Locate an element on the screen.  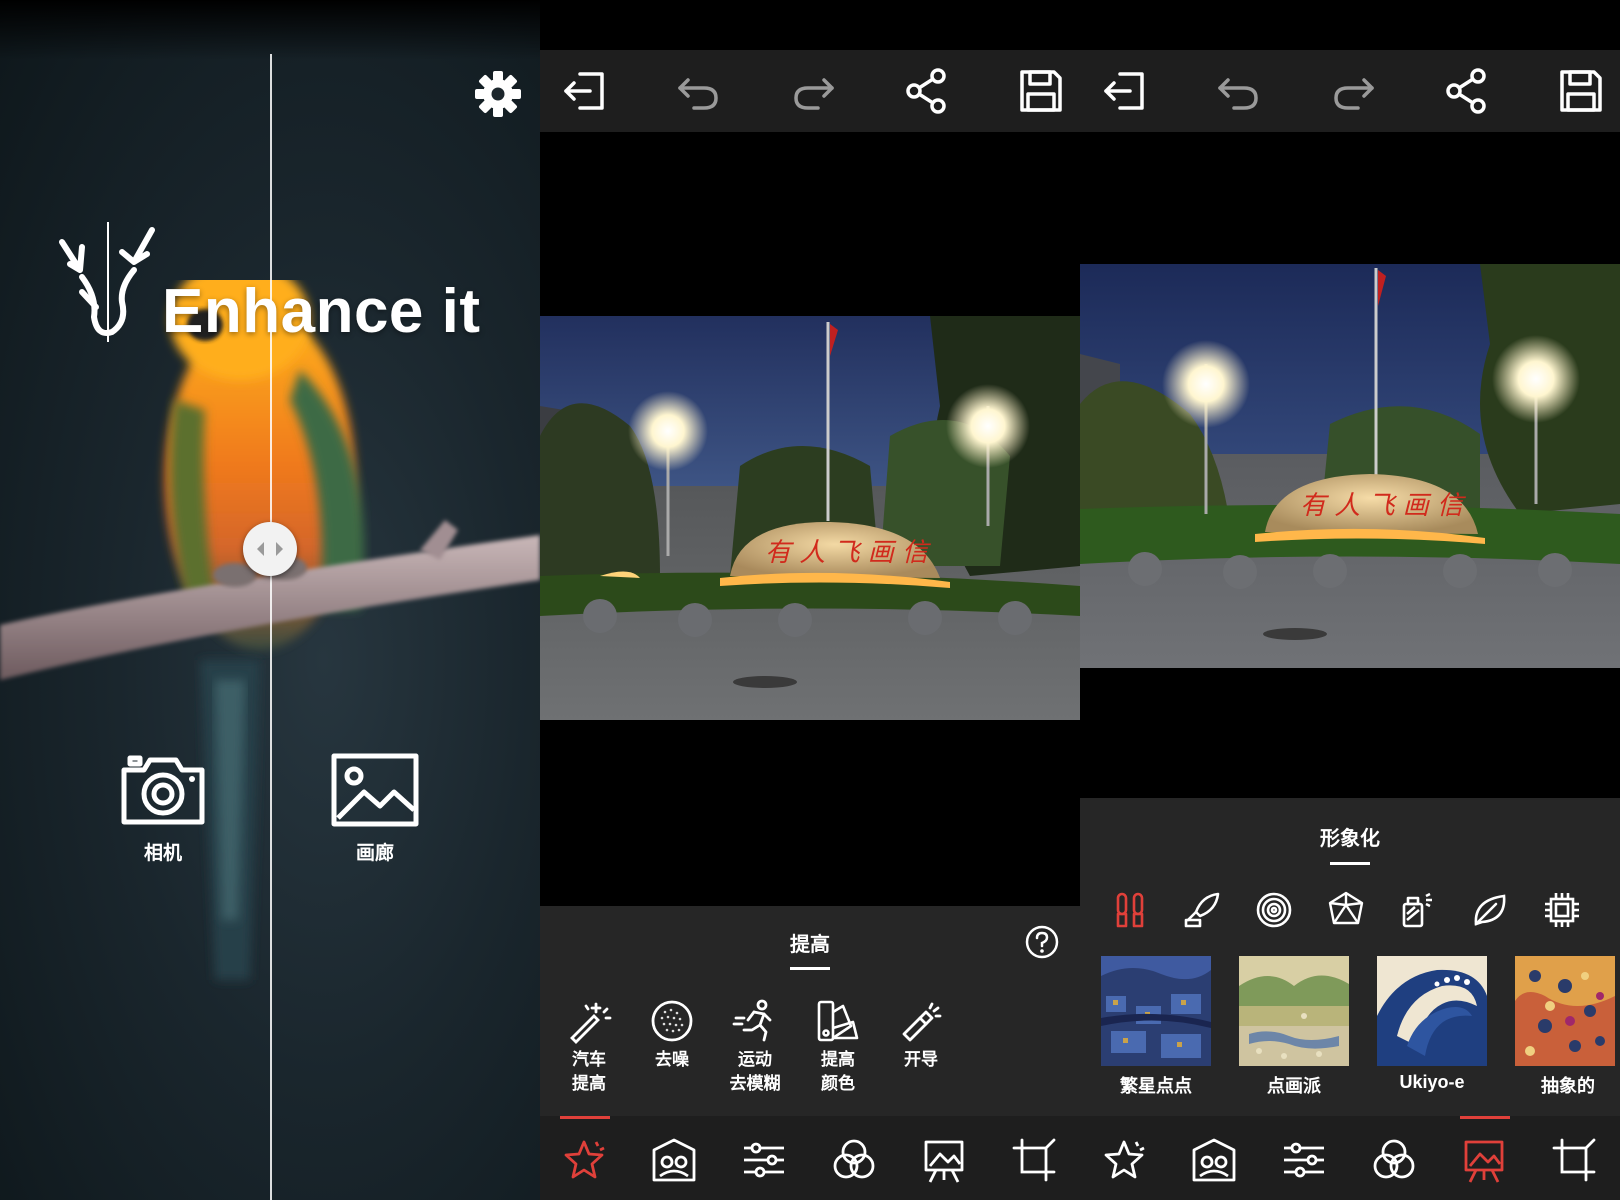
tool-label-line1: 汽车 is located at coordinates (589, 1059).